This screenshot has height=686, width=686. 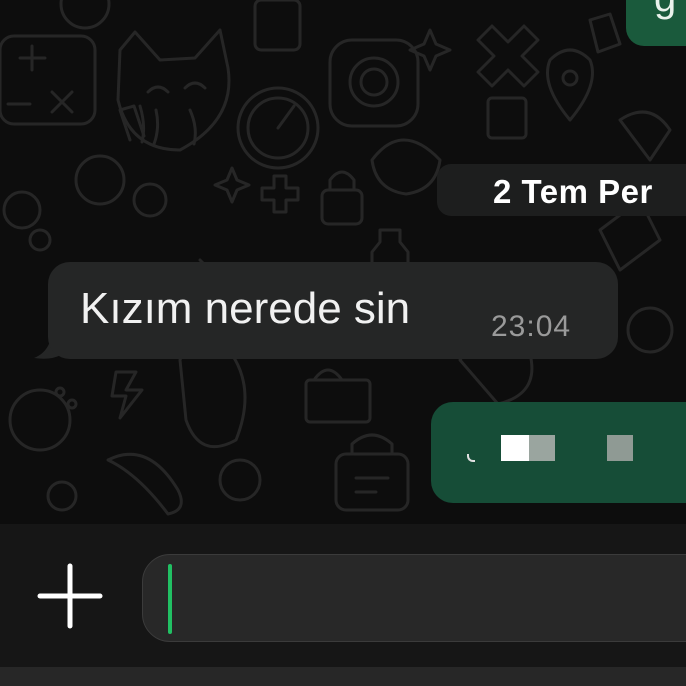 What do you see at coordinates (471, 458) in the screenshot?
I see `redacted-glyph` at bounding box center [471, 458].